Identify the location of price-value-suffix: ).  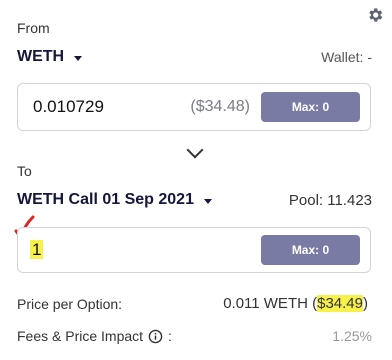
(365, 303).